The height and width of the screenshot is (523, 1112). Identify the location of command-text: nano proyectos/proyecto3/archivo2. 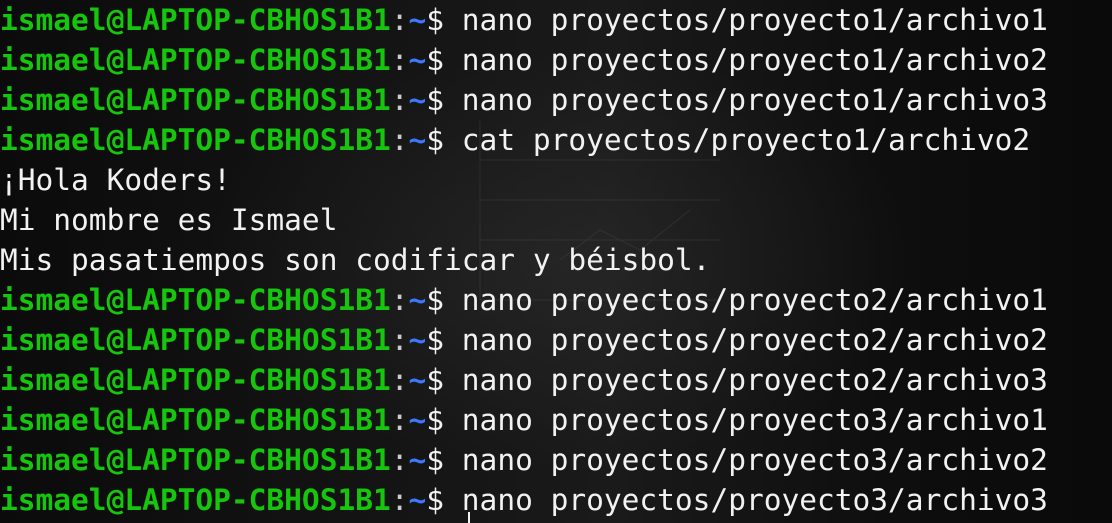
(754, 460).